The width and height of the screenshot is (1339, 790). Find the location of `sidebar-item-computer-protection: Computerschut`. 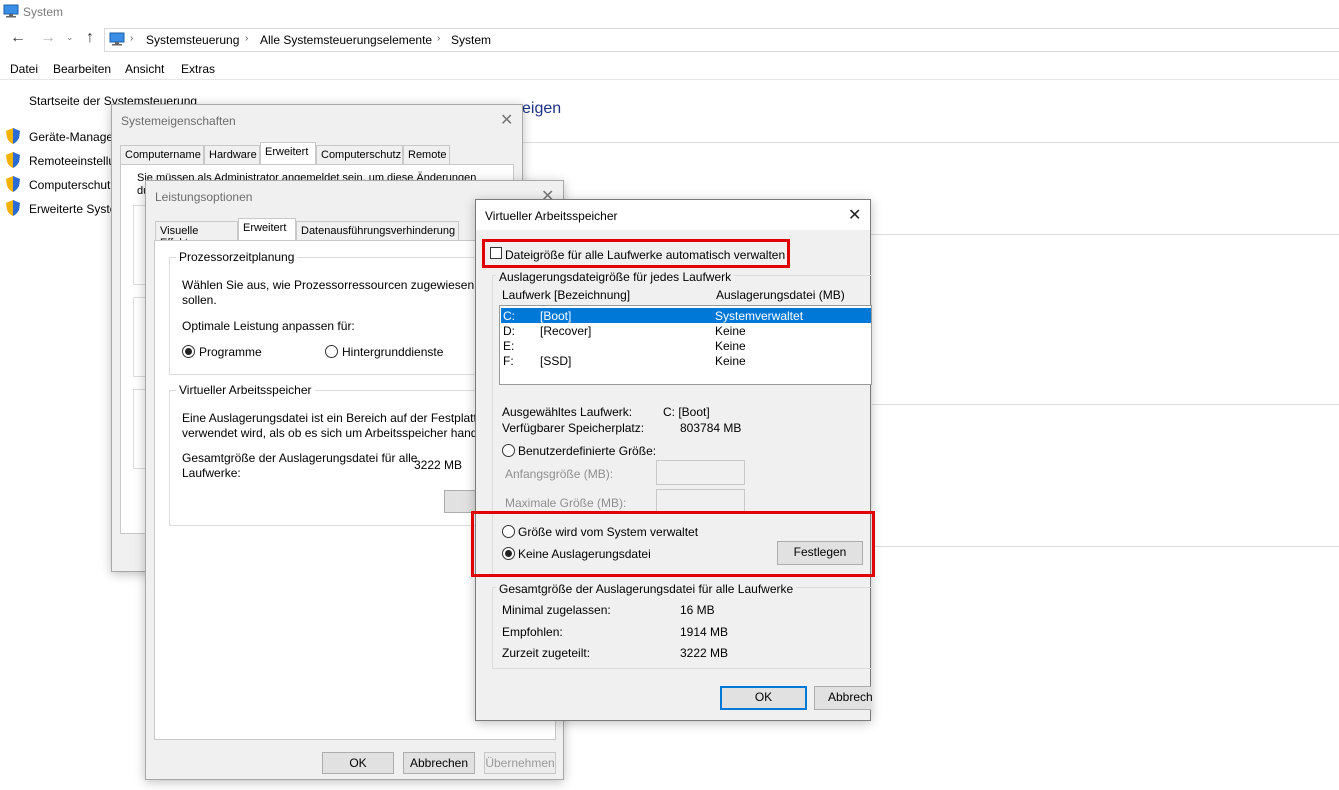

sidebar-item-computer-protection: Computerschut is located at coordinates (58, 185).